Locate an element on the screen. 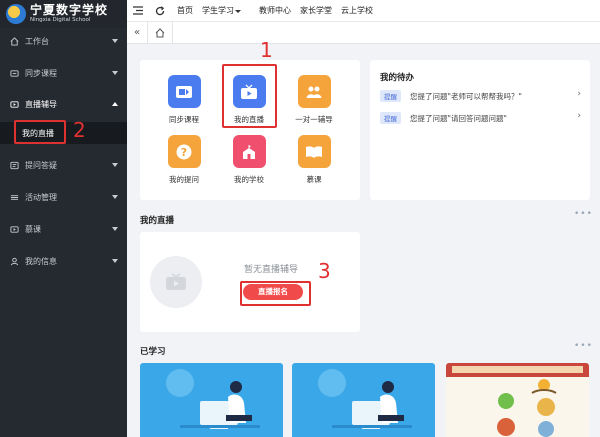 This screenshot has width=600, height=437. todo-item: 提醒 您提了问题"老师可以帮帮我吗？" › is located at coordinates (482, 96).